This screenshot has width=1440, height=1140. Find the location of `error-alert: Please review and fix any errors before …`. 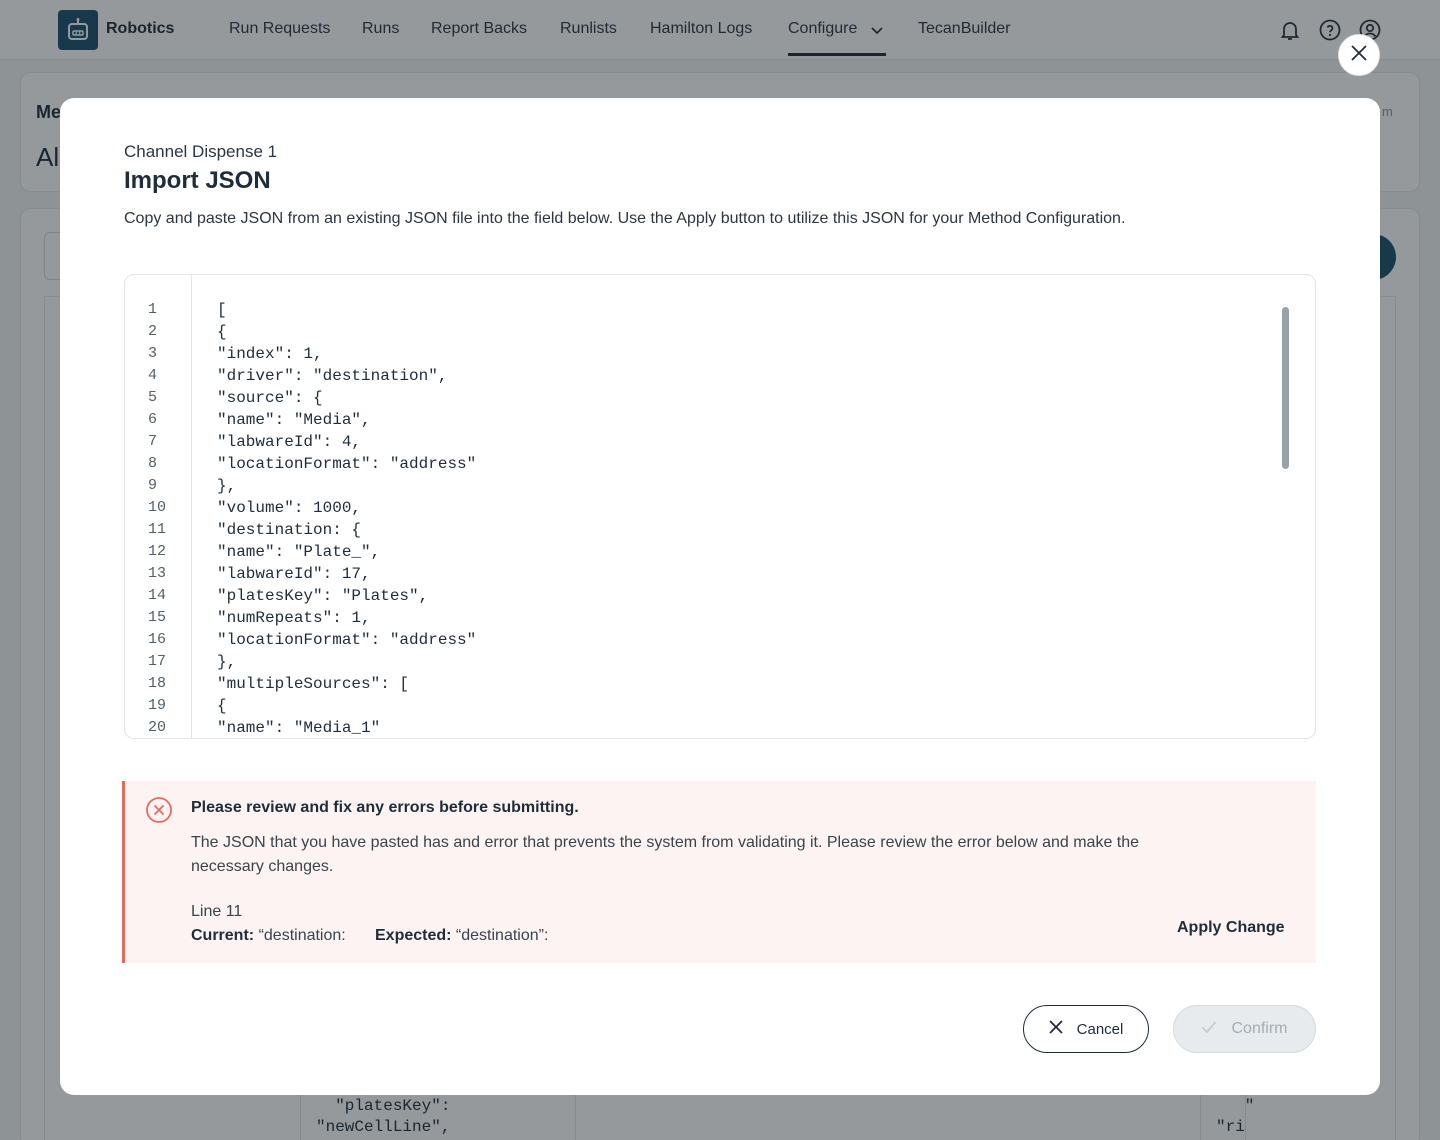

error-alert: Please review and fix any errors before … is located at coordinates (719, 872).